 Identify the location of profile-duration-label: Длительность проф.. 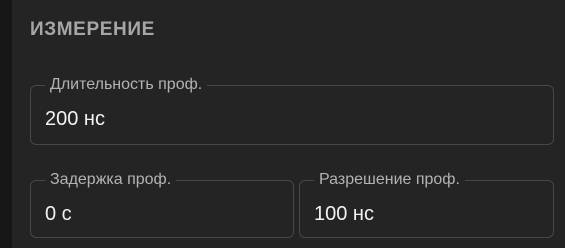
(126, 85).